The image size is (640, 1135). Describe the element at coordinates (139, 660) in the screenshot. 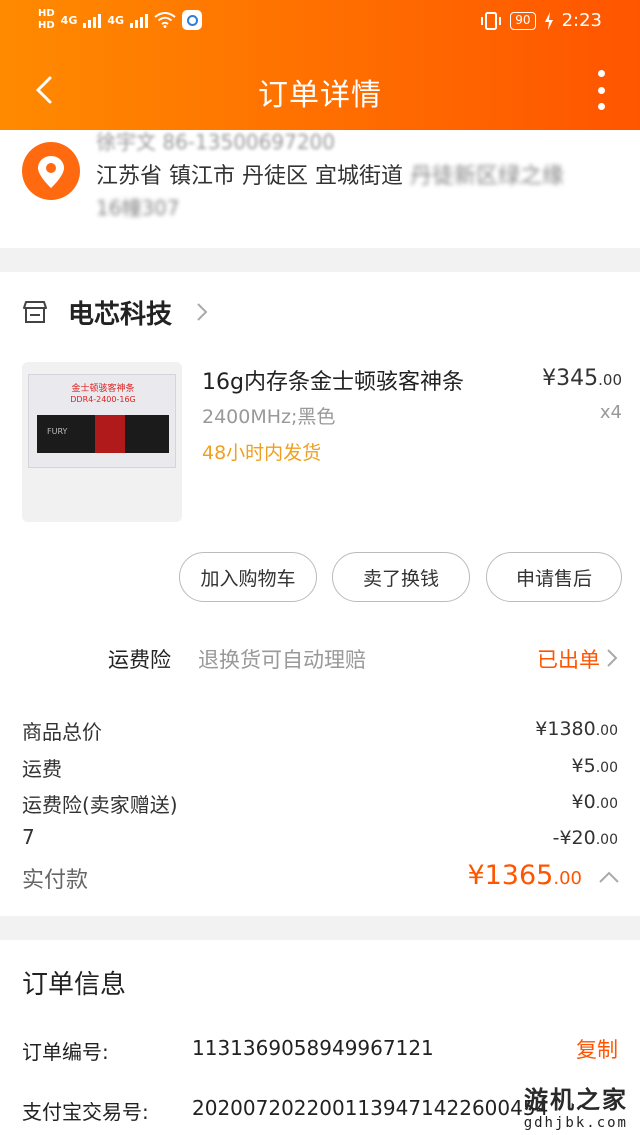

I see `insurance-label: 运费险` at that location.